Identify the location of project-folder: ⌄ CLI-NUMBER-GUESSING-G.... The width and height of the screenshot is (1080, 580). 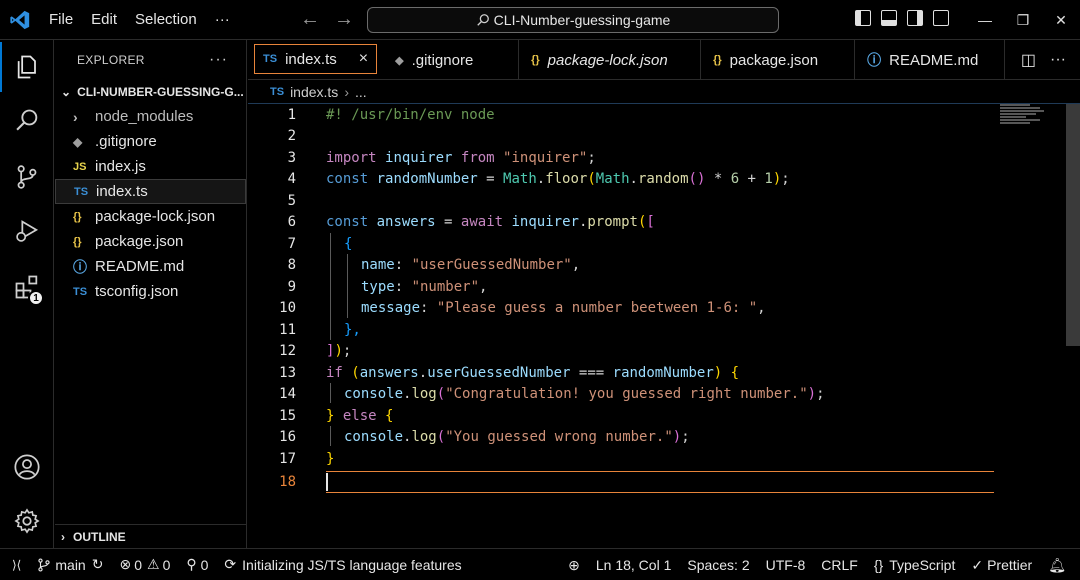
(150, 92).